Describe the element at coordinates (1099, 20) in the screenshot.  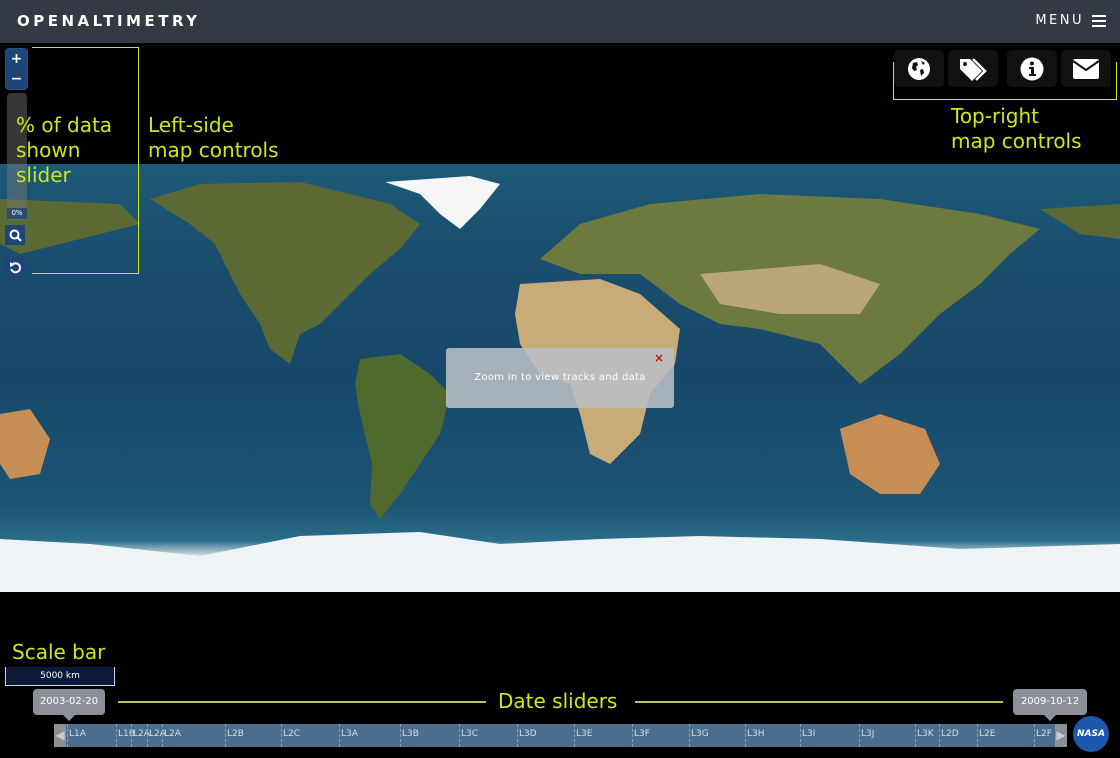
I see `hamburger-icon` at that location.